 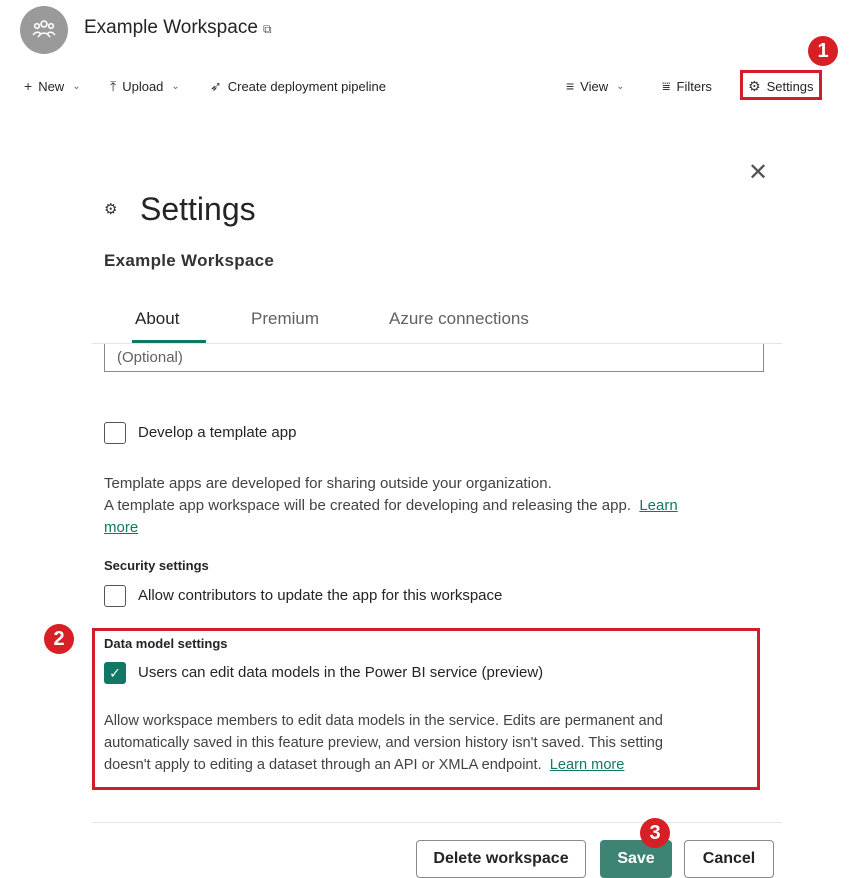 I want to click on step-badge-2: 2, so click(x=59, y=639).